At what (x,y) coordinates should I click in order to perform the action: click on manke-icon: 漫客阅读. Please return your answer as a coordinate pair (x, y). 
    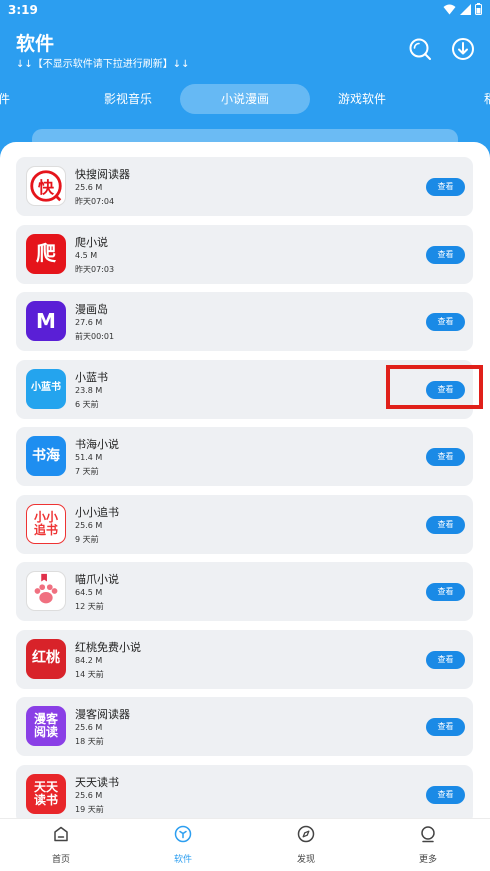
    Looking at the image, I should click on (46, 726).